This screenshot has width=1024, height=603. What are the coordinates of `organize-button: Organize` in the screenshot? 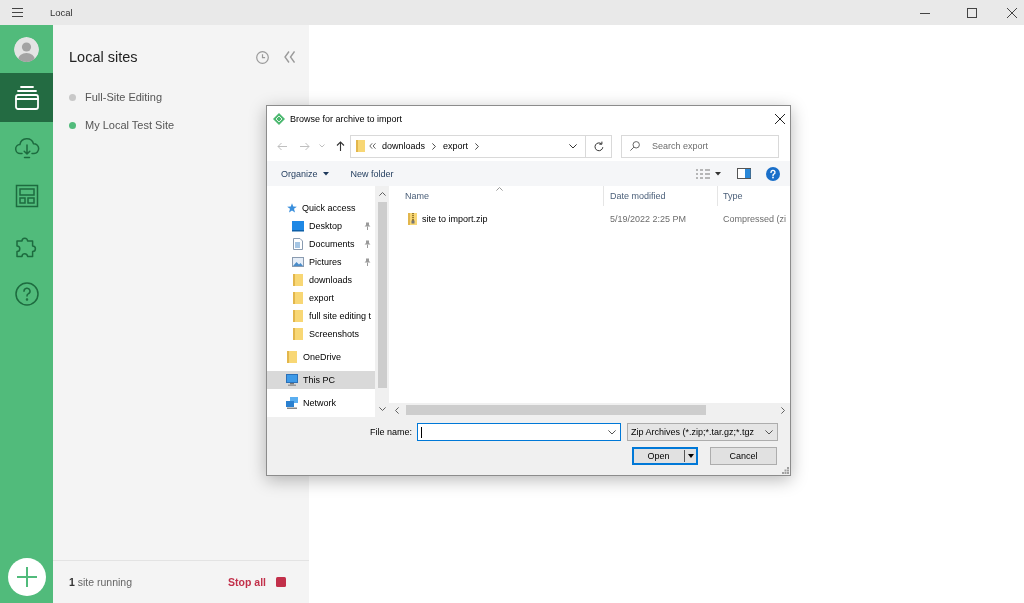 It's located at (305, 173).